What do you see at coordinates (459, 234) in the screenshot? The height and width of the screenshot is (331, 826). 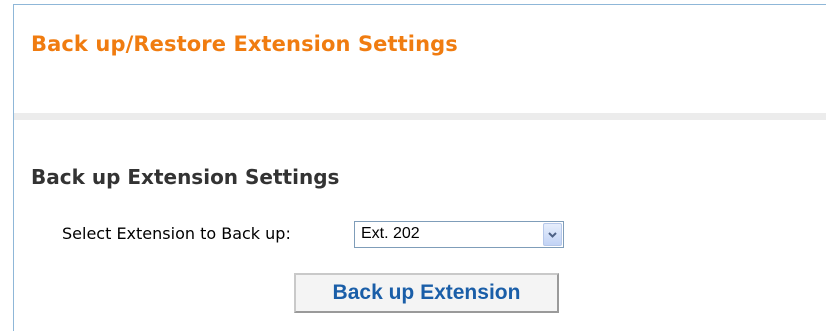 I see `extension-select: Ext. 202` at bounding box center [459, 234].